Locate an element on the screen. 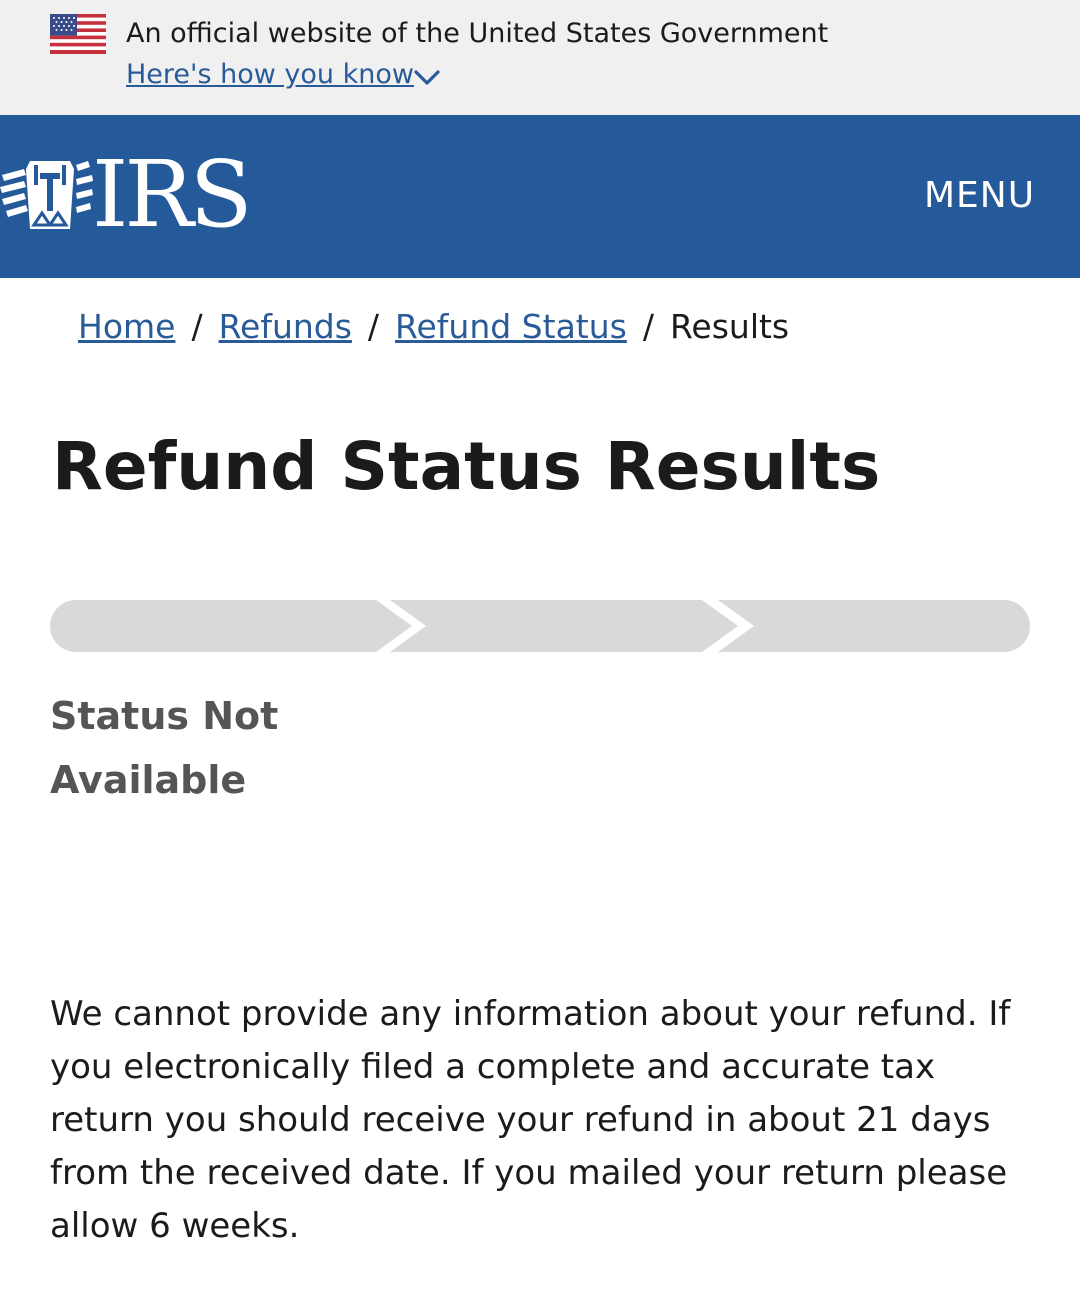 The width and height of the screenshot is (1080, 1294). menu-button: MENU is located at coordinates (979, 196).